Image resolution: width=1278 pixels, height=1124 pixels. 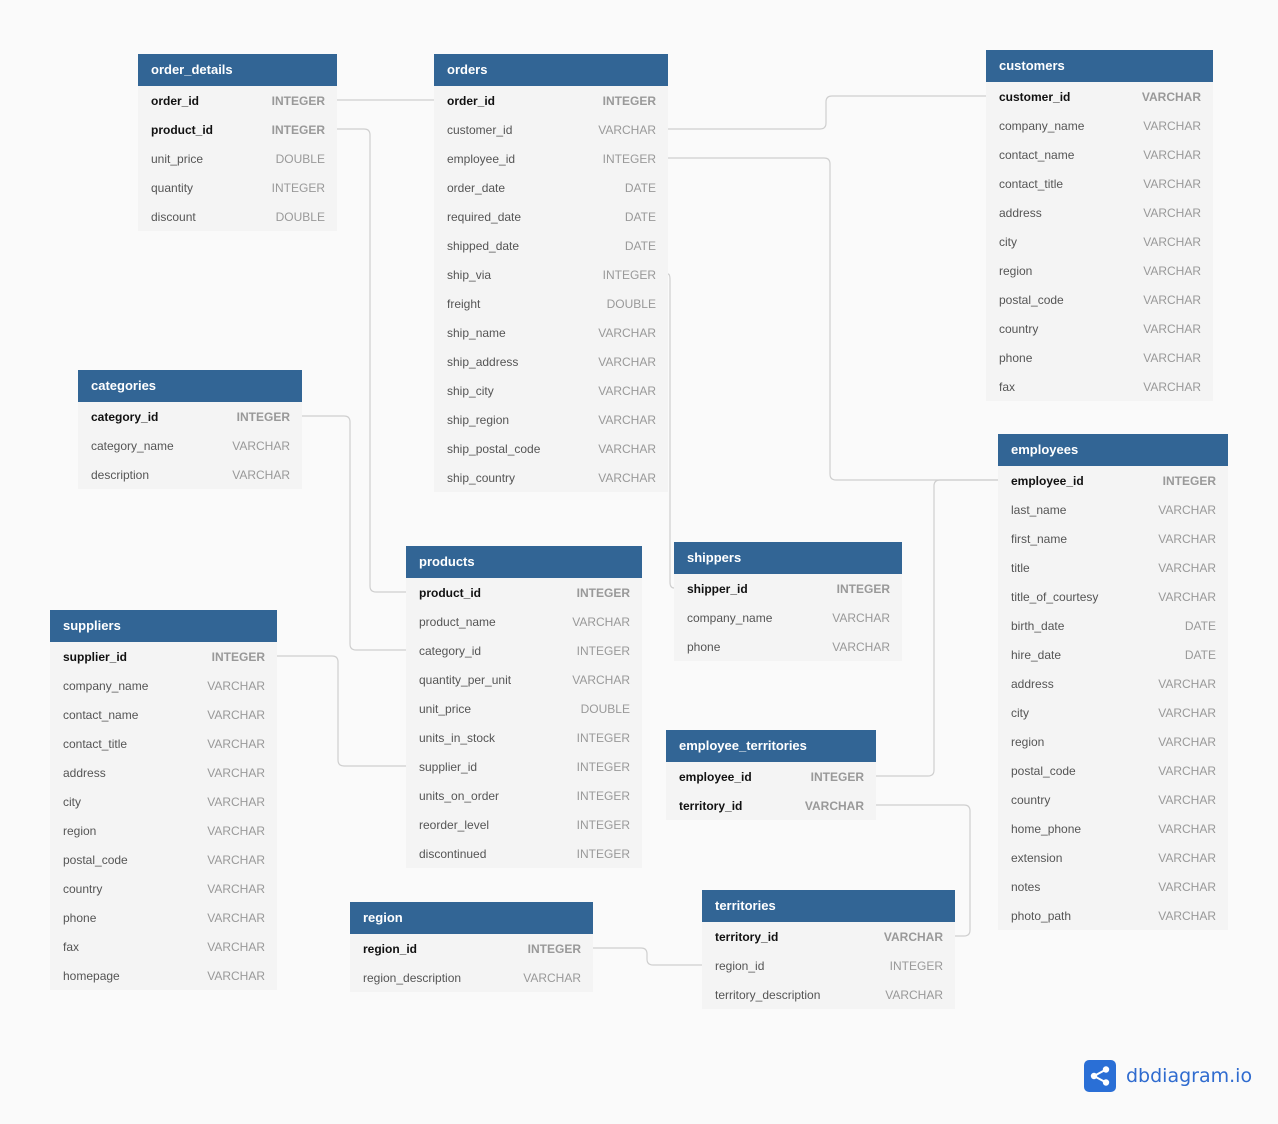 I want to click on field-row: order_date DATE, so click(x=551, y=187).